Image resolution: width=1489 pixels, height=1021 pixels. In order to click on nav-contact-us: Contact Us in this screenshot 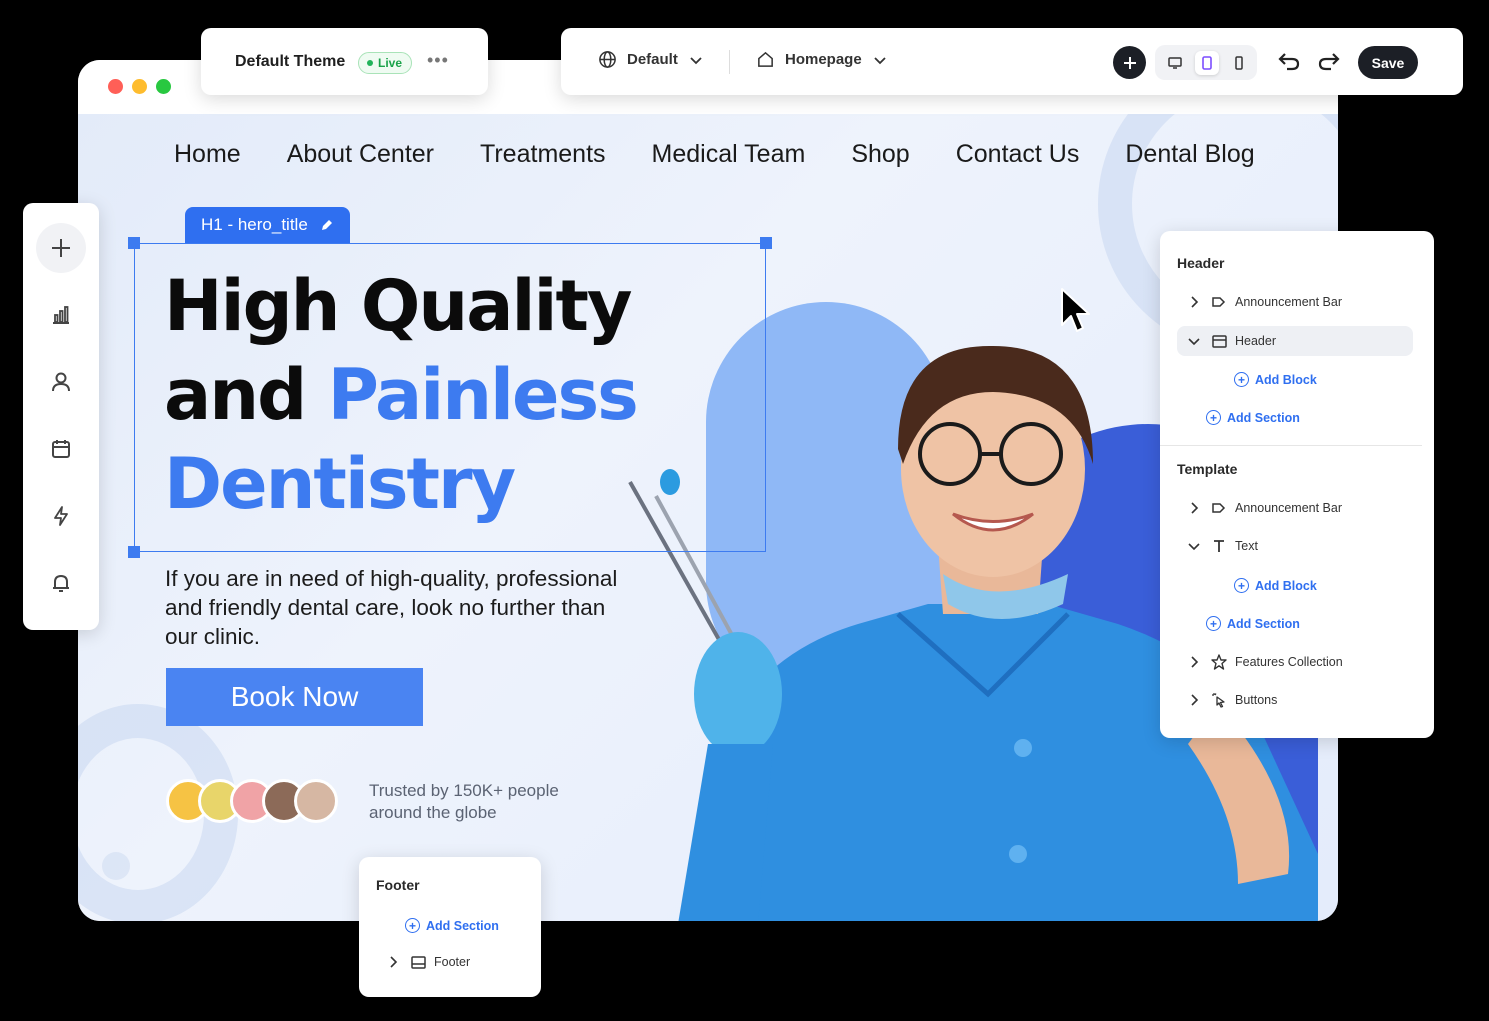, I will do `click(1018, 154)`.